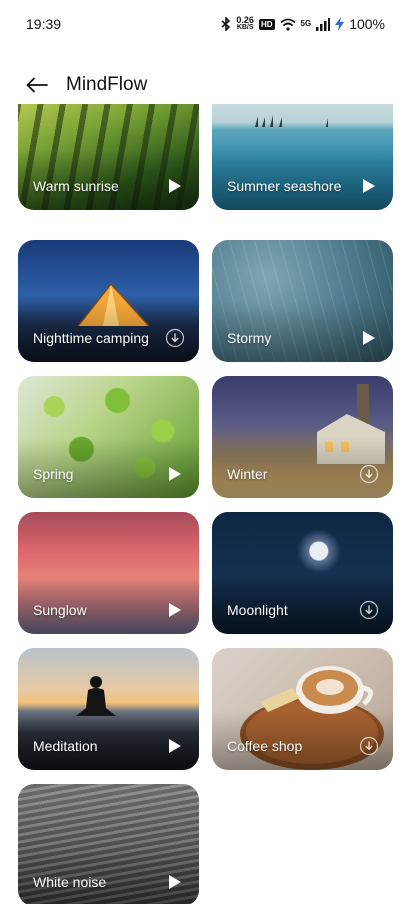 This screenshot has height=904, width=411. I want to click on sound-card-summer-seashore: Summer seashore, so click(302, 157).